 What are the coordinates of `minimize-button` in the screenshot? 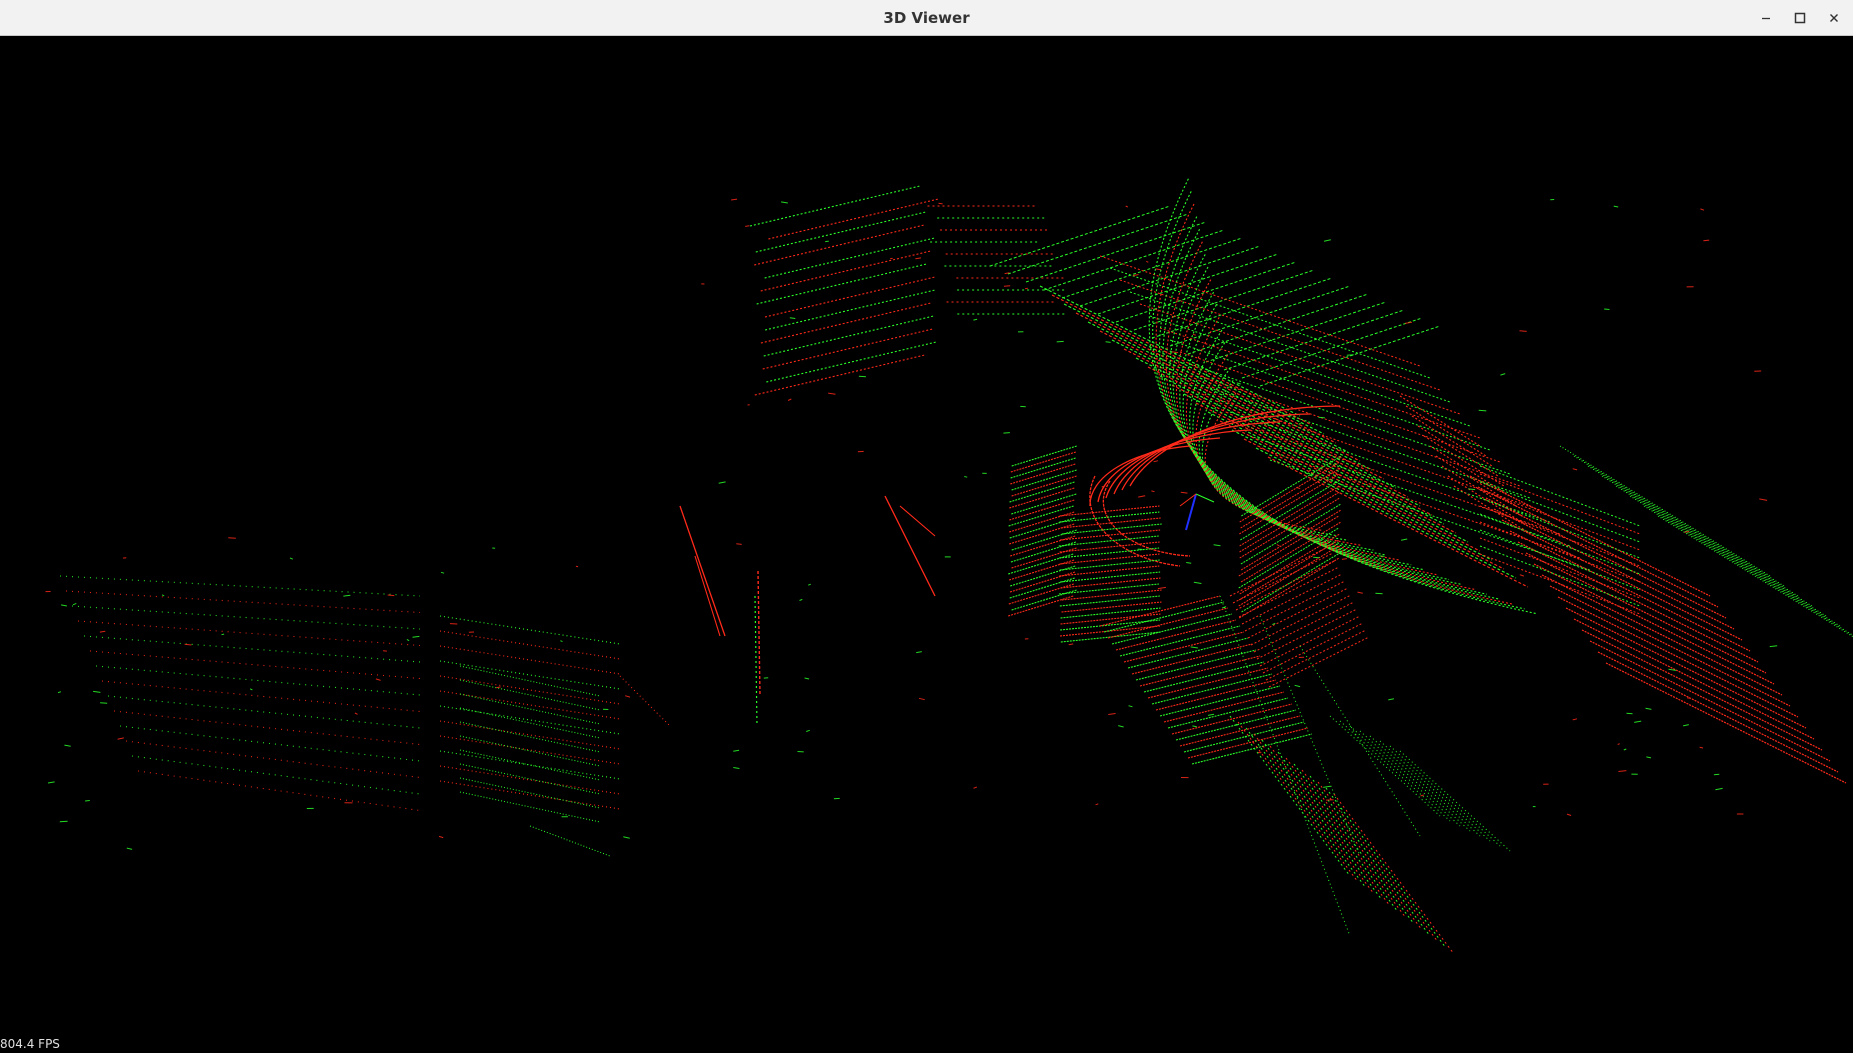 It's located at (1766, 18).